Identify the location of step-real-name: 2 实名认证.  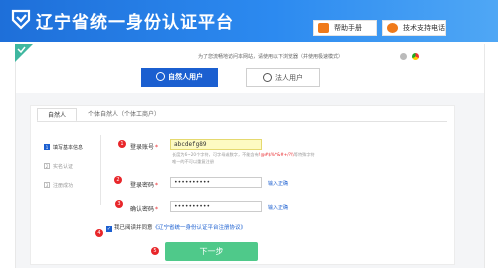
(58, 167).